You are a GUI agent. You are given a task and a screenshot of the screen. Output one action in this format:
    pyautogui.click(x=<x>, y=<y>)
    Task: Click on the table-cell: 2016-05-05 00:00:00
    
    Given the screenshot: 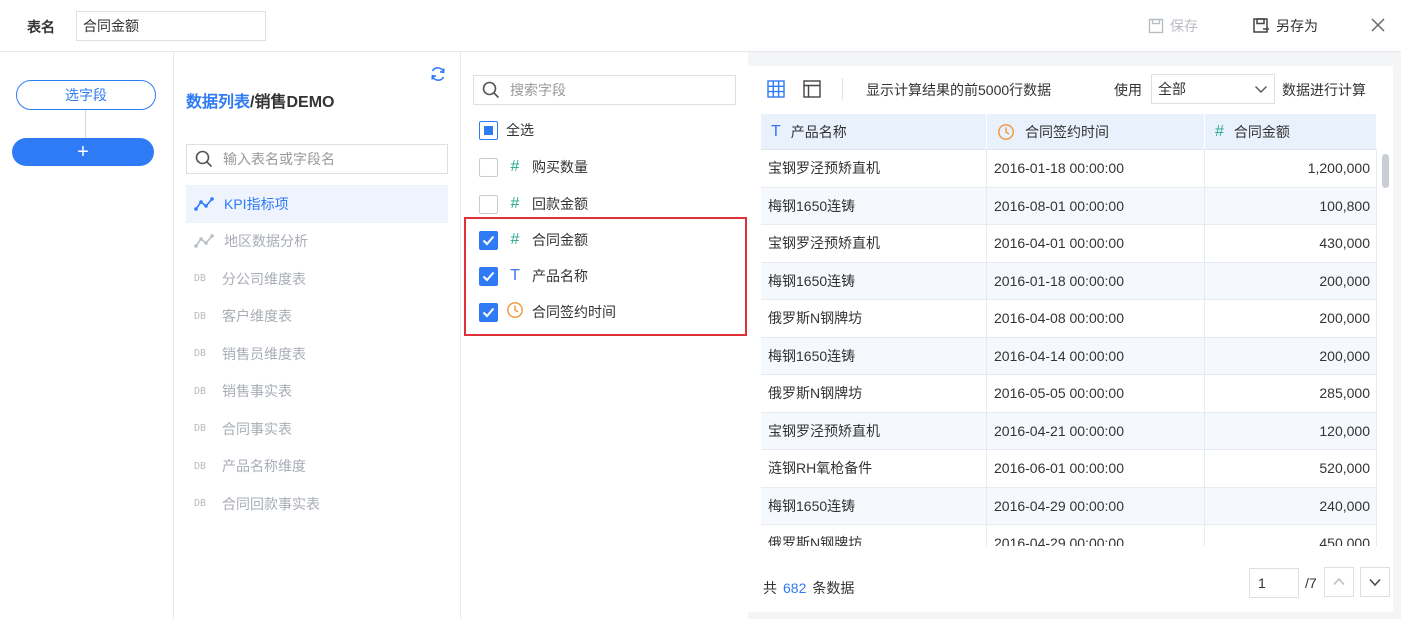 What is the action you would take?
    pyautogui.click(x=1096, y=393)
    